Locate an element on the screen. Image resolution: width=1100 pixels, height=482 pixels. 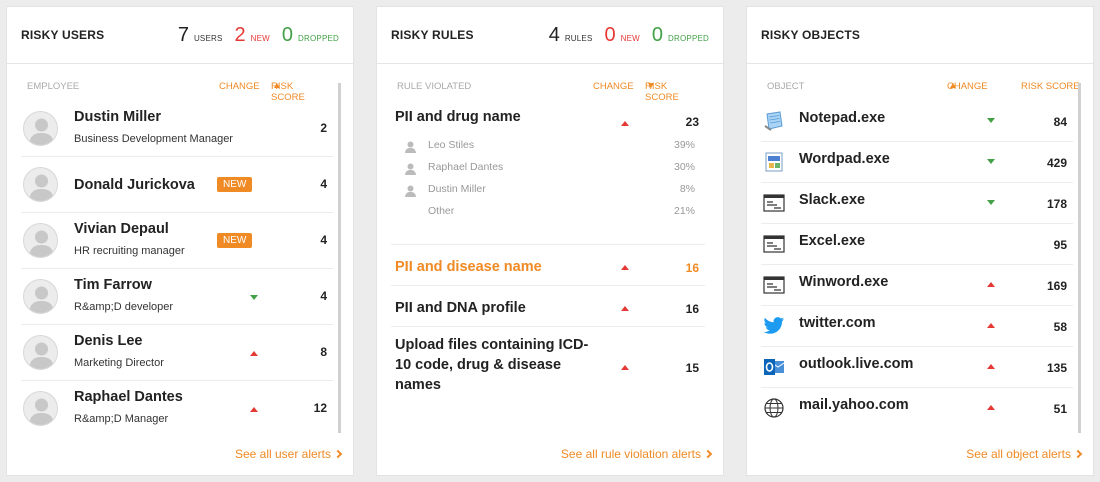
risk-score: 84 is located at coordinates (1060, 122).